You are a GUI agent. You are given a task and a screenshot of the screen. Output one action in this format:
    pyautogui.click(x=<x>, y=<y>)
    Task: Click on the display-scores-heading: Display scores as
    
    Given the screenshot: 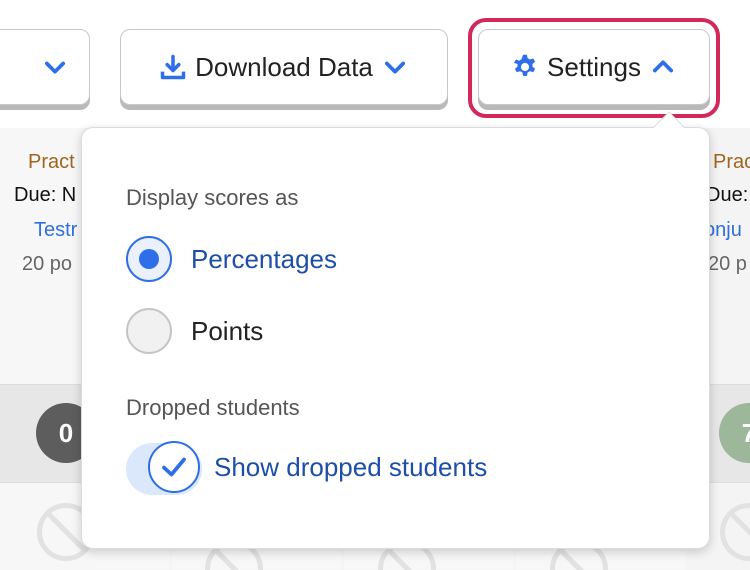 What is the action you would take?
    pyautogui.click(x=212, y=197)
    